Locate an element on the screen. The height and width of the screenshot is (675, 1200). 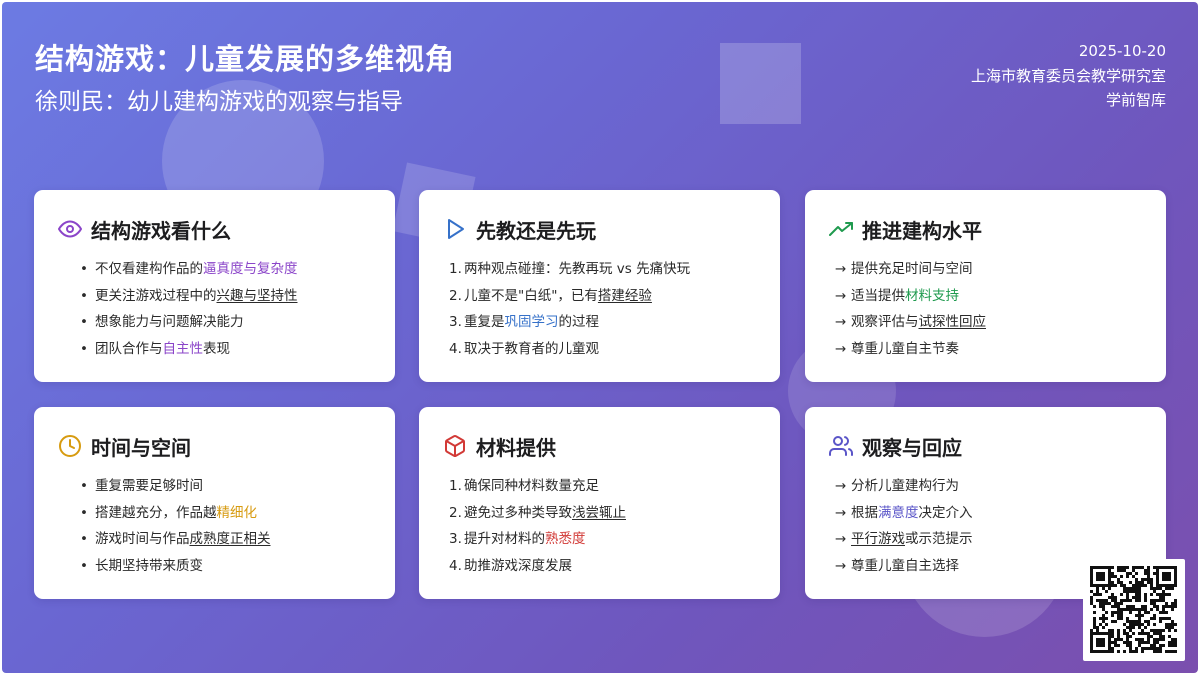
item-highlight: 平行游戏 is located at coordinates (878, 539).